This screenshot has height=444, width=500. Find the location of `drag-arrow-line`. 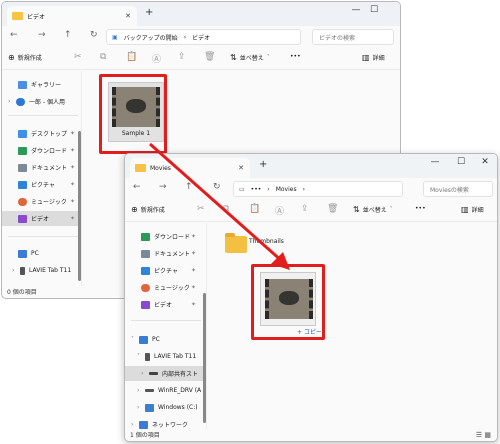

drag-arrow-line is located at coordinates (216, 203).